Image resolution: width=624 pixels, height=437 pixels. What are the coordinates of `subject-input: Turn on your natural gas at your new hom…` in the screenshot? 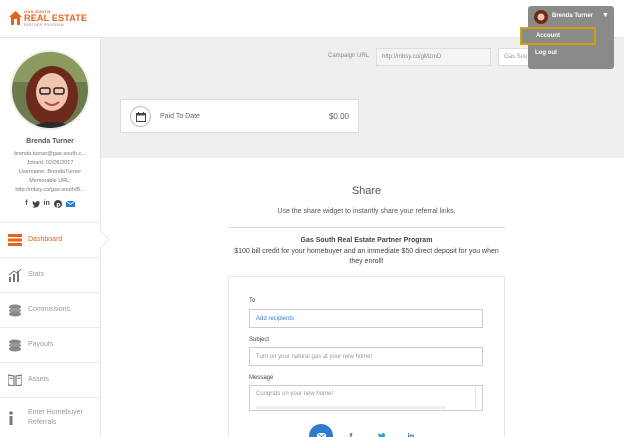 It's located at (366, 356).